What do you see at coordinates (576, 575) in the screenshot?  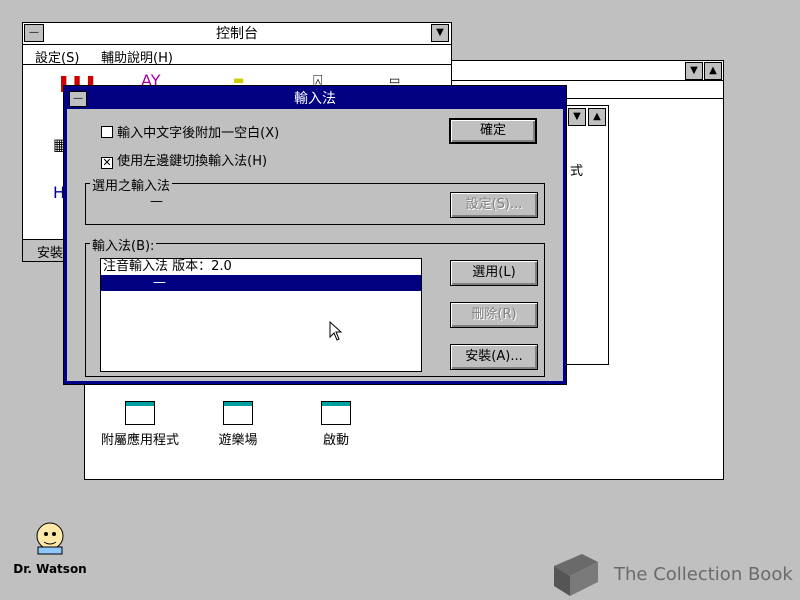 I see `book-icon` at bounding box center [576, 575].